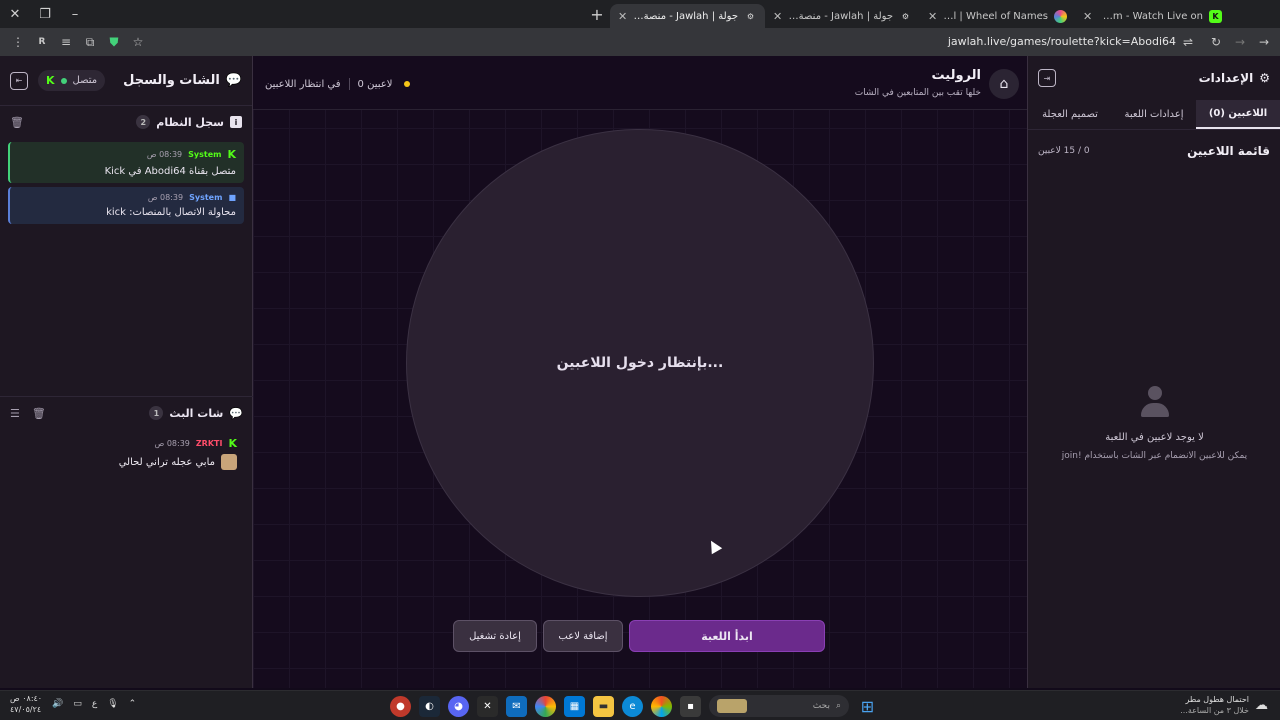  I want to click on game-state: في انتظار اللاعبين, so click(303, 84).